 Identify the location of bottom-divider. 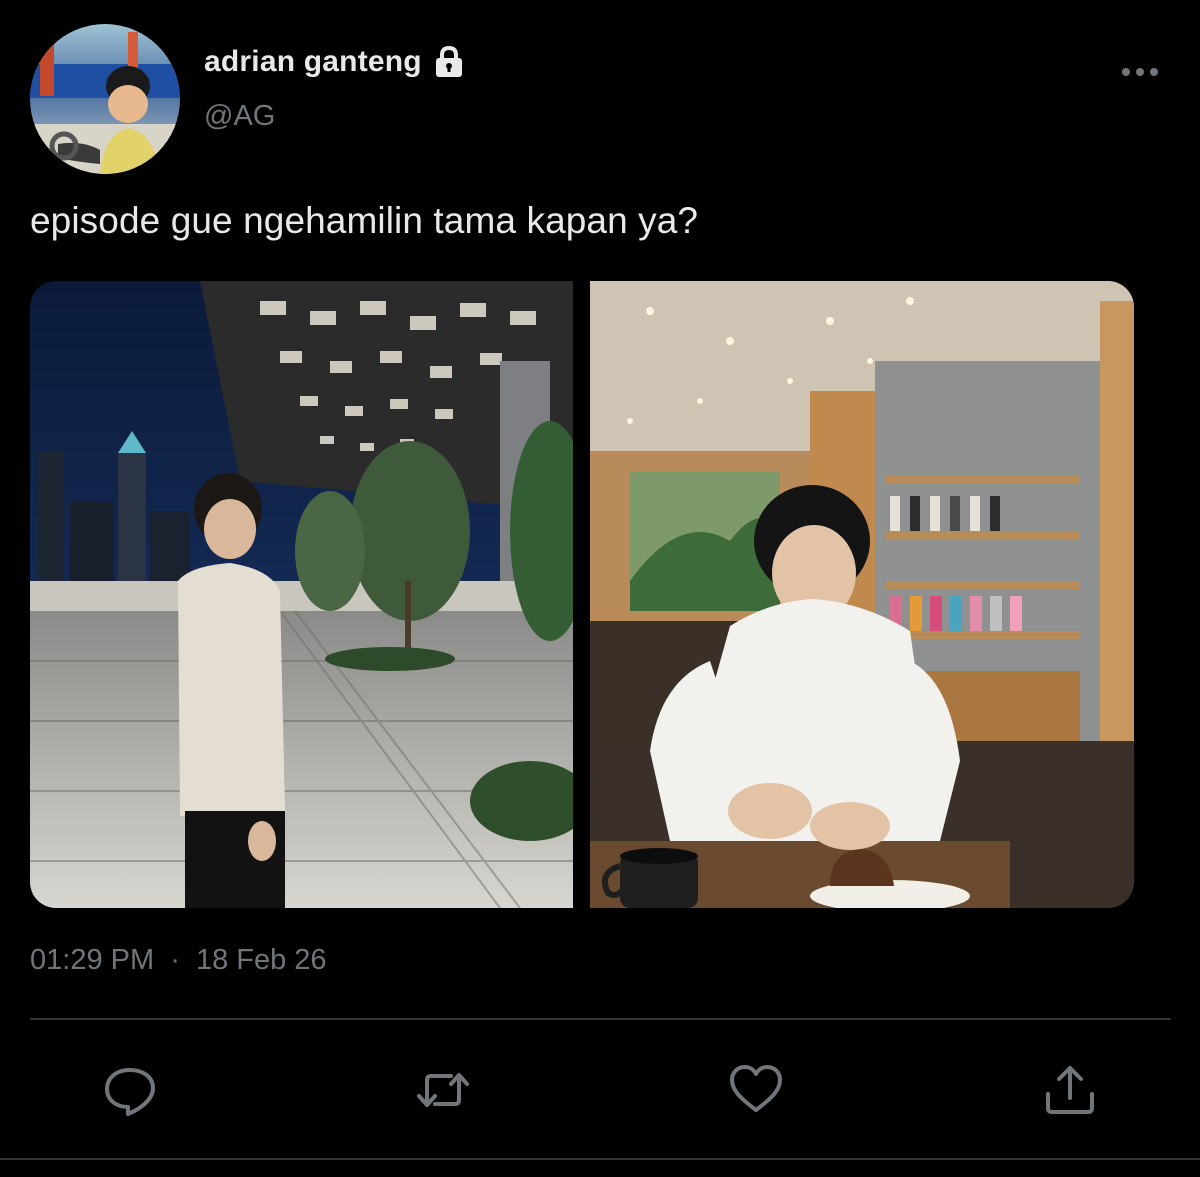
(600, 1159).